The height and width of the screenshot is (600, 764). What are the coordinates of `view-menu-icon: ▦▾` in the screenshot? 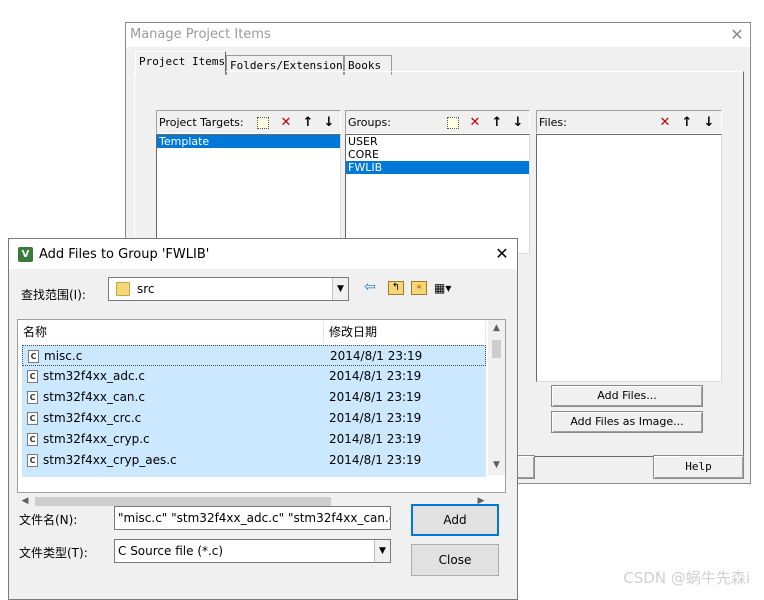 It's located at (447, 288).